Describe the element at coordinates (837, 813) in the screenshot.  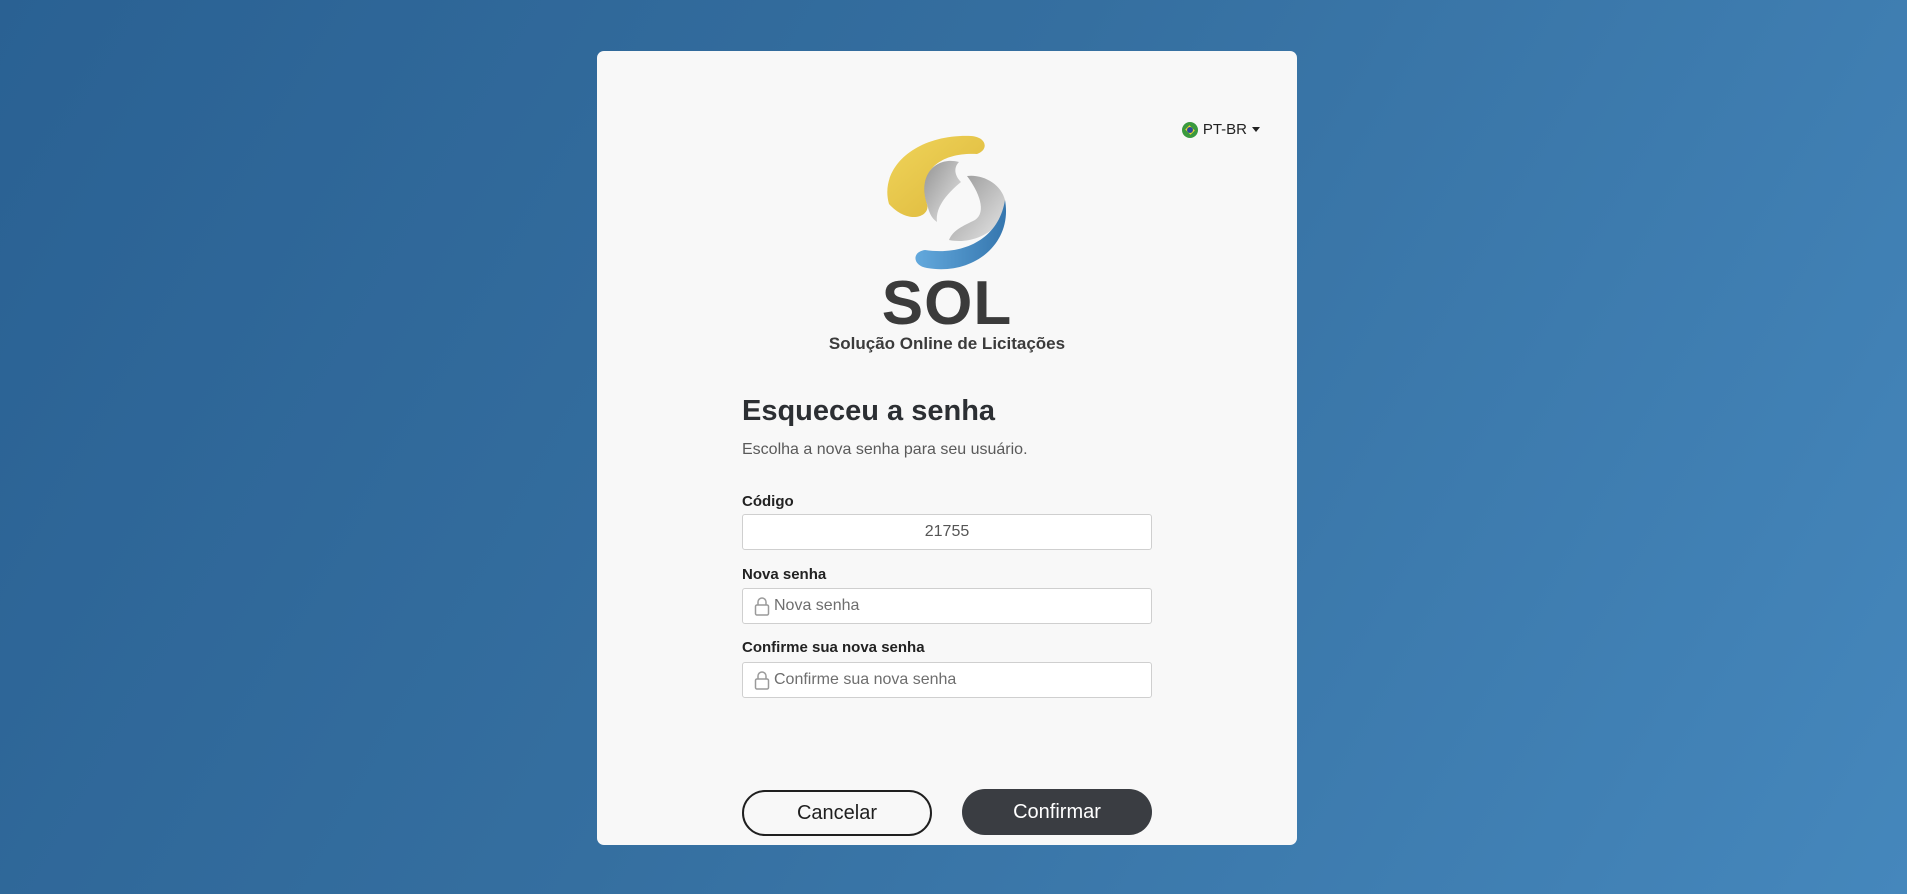
I see `cancel-button: Cancelar` at that location.